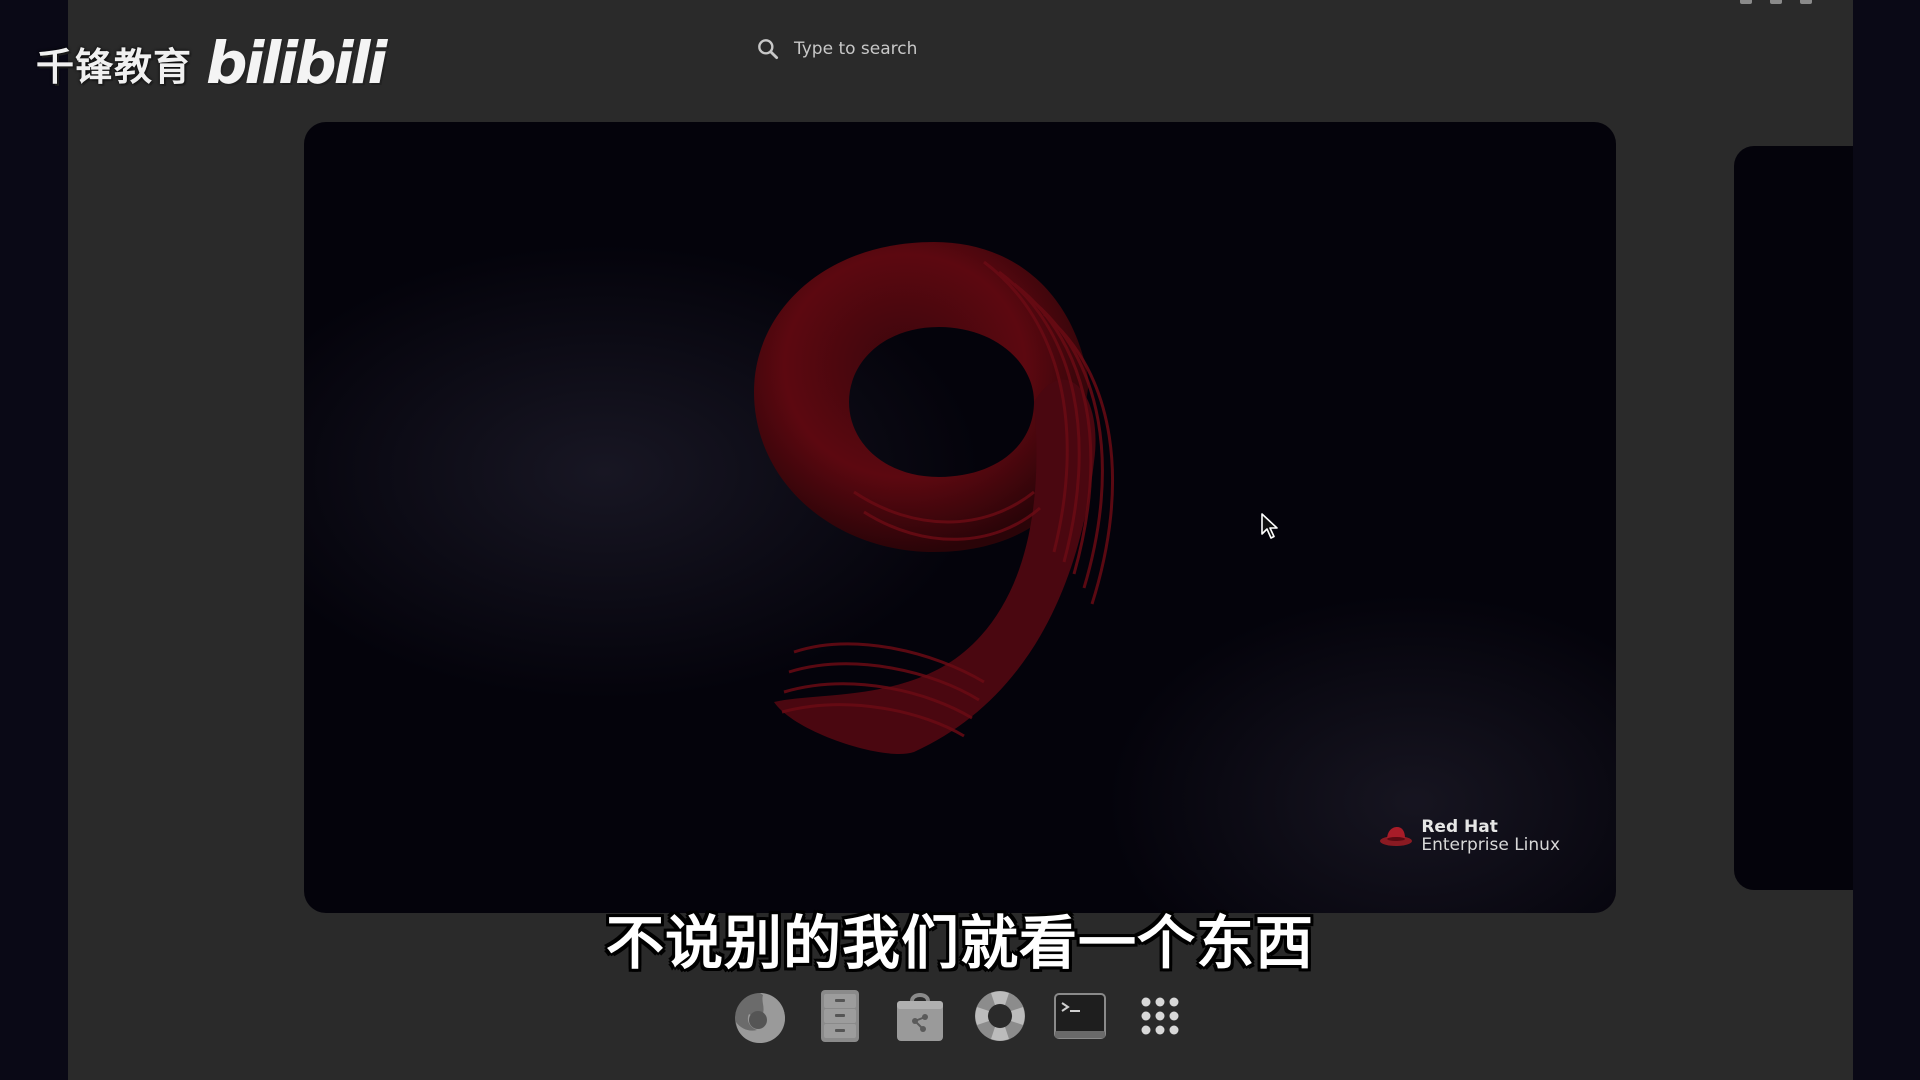  What do you see at coordinates (768, 49) in the screenshot?
I see `search-icon` at bounding box center [768, 49].